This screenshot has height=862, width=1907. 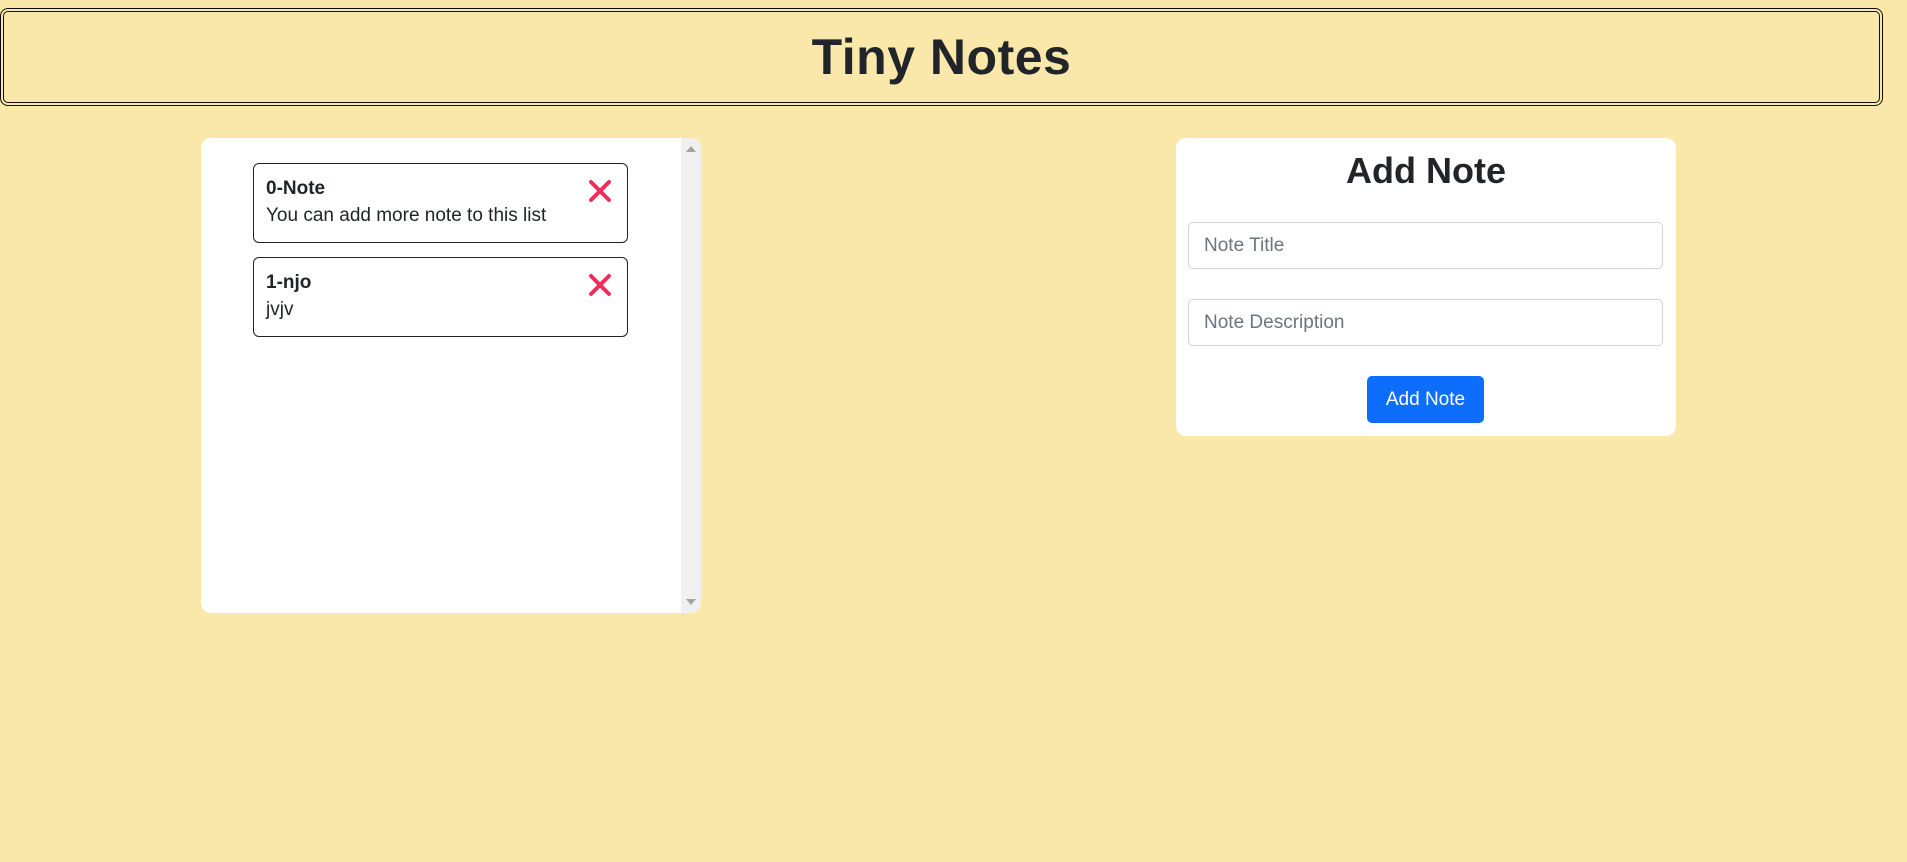 I want to click on note-title: 0-Note, so click(x=296, y=188).